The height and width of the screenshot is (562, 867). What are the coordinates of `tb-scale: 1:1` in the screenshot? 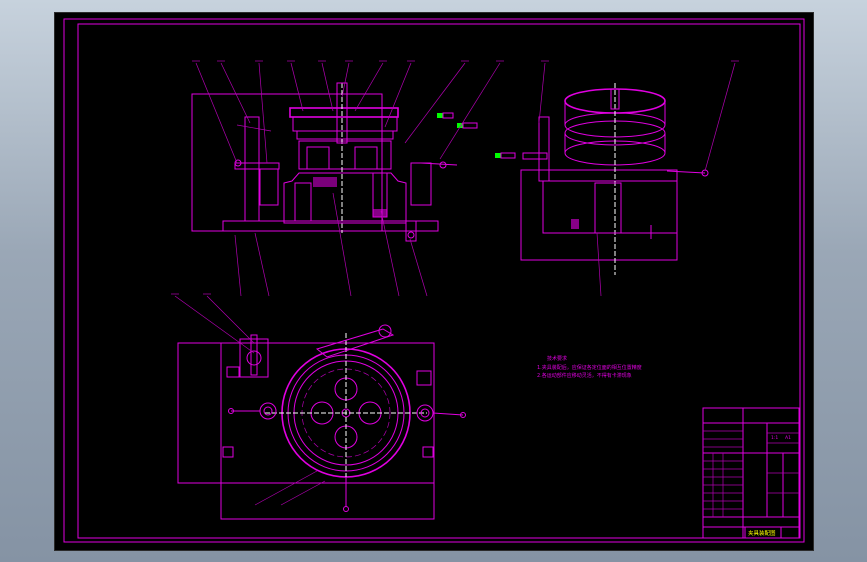 It's located at (774, 438).